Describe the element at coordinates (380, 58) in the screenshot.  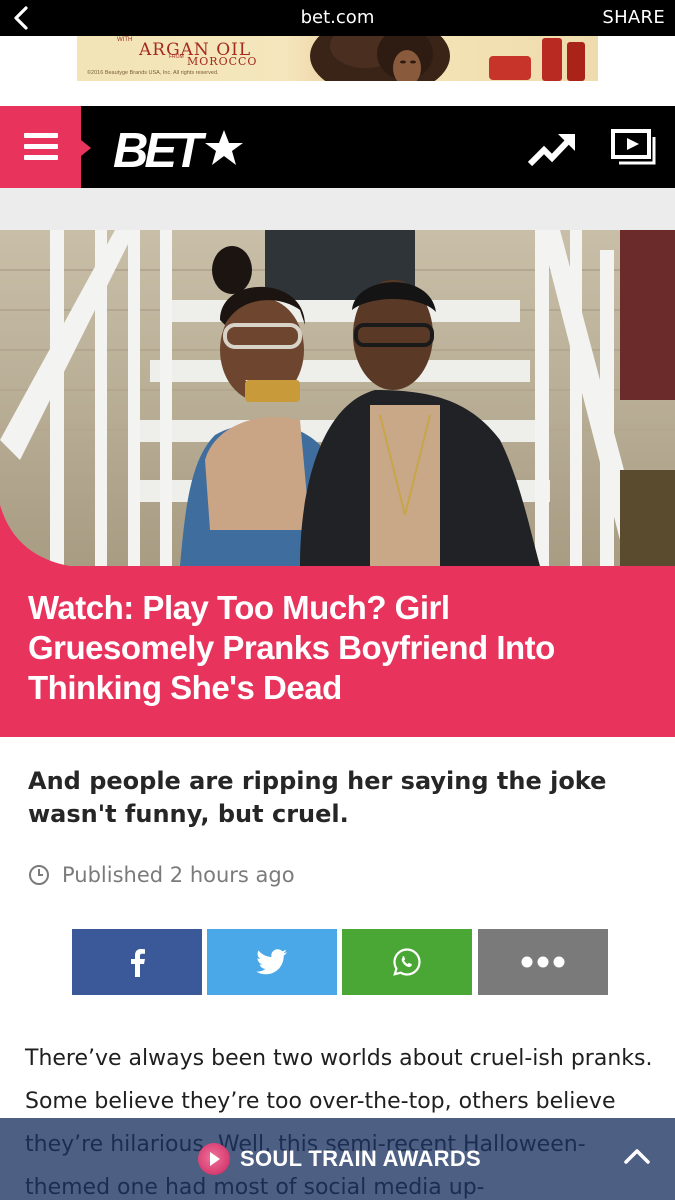
I see `ad-model-image` at that location.